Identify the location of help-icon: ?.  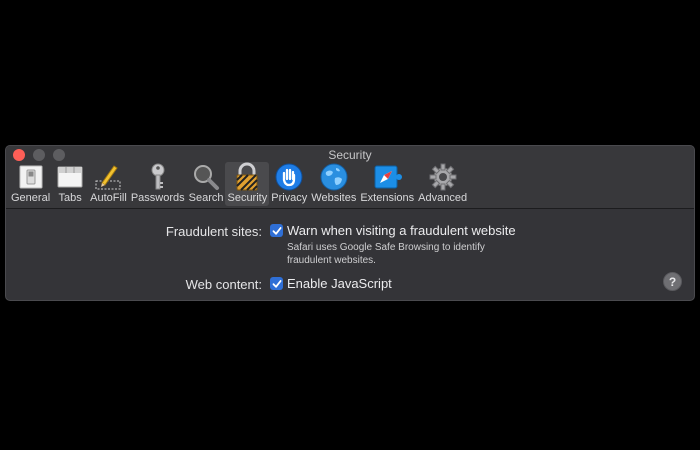
(672, 281).